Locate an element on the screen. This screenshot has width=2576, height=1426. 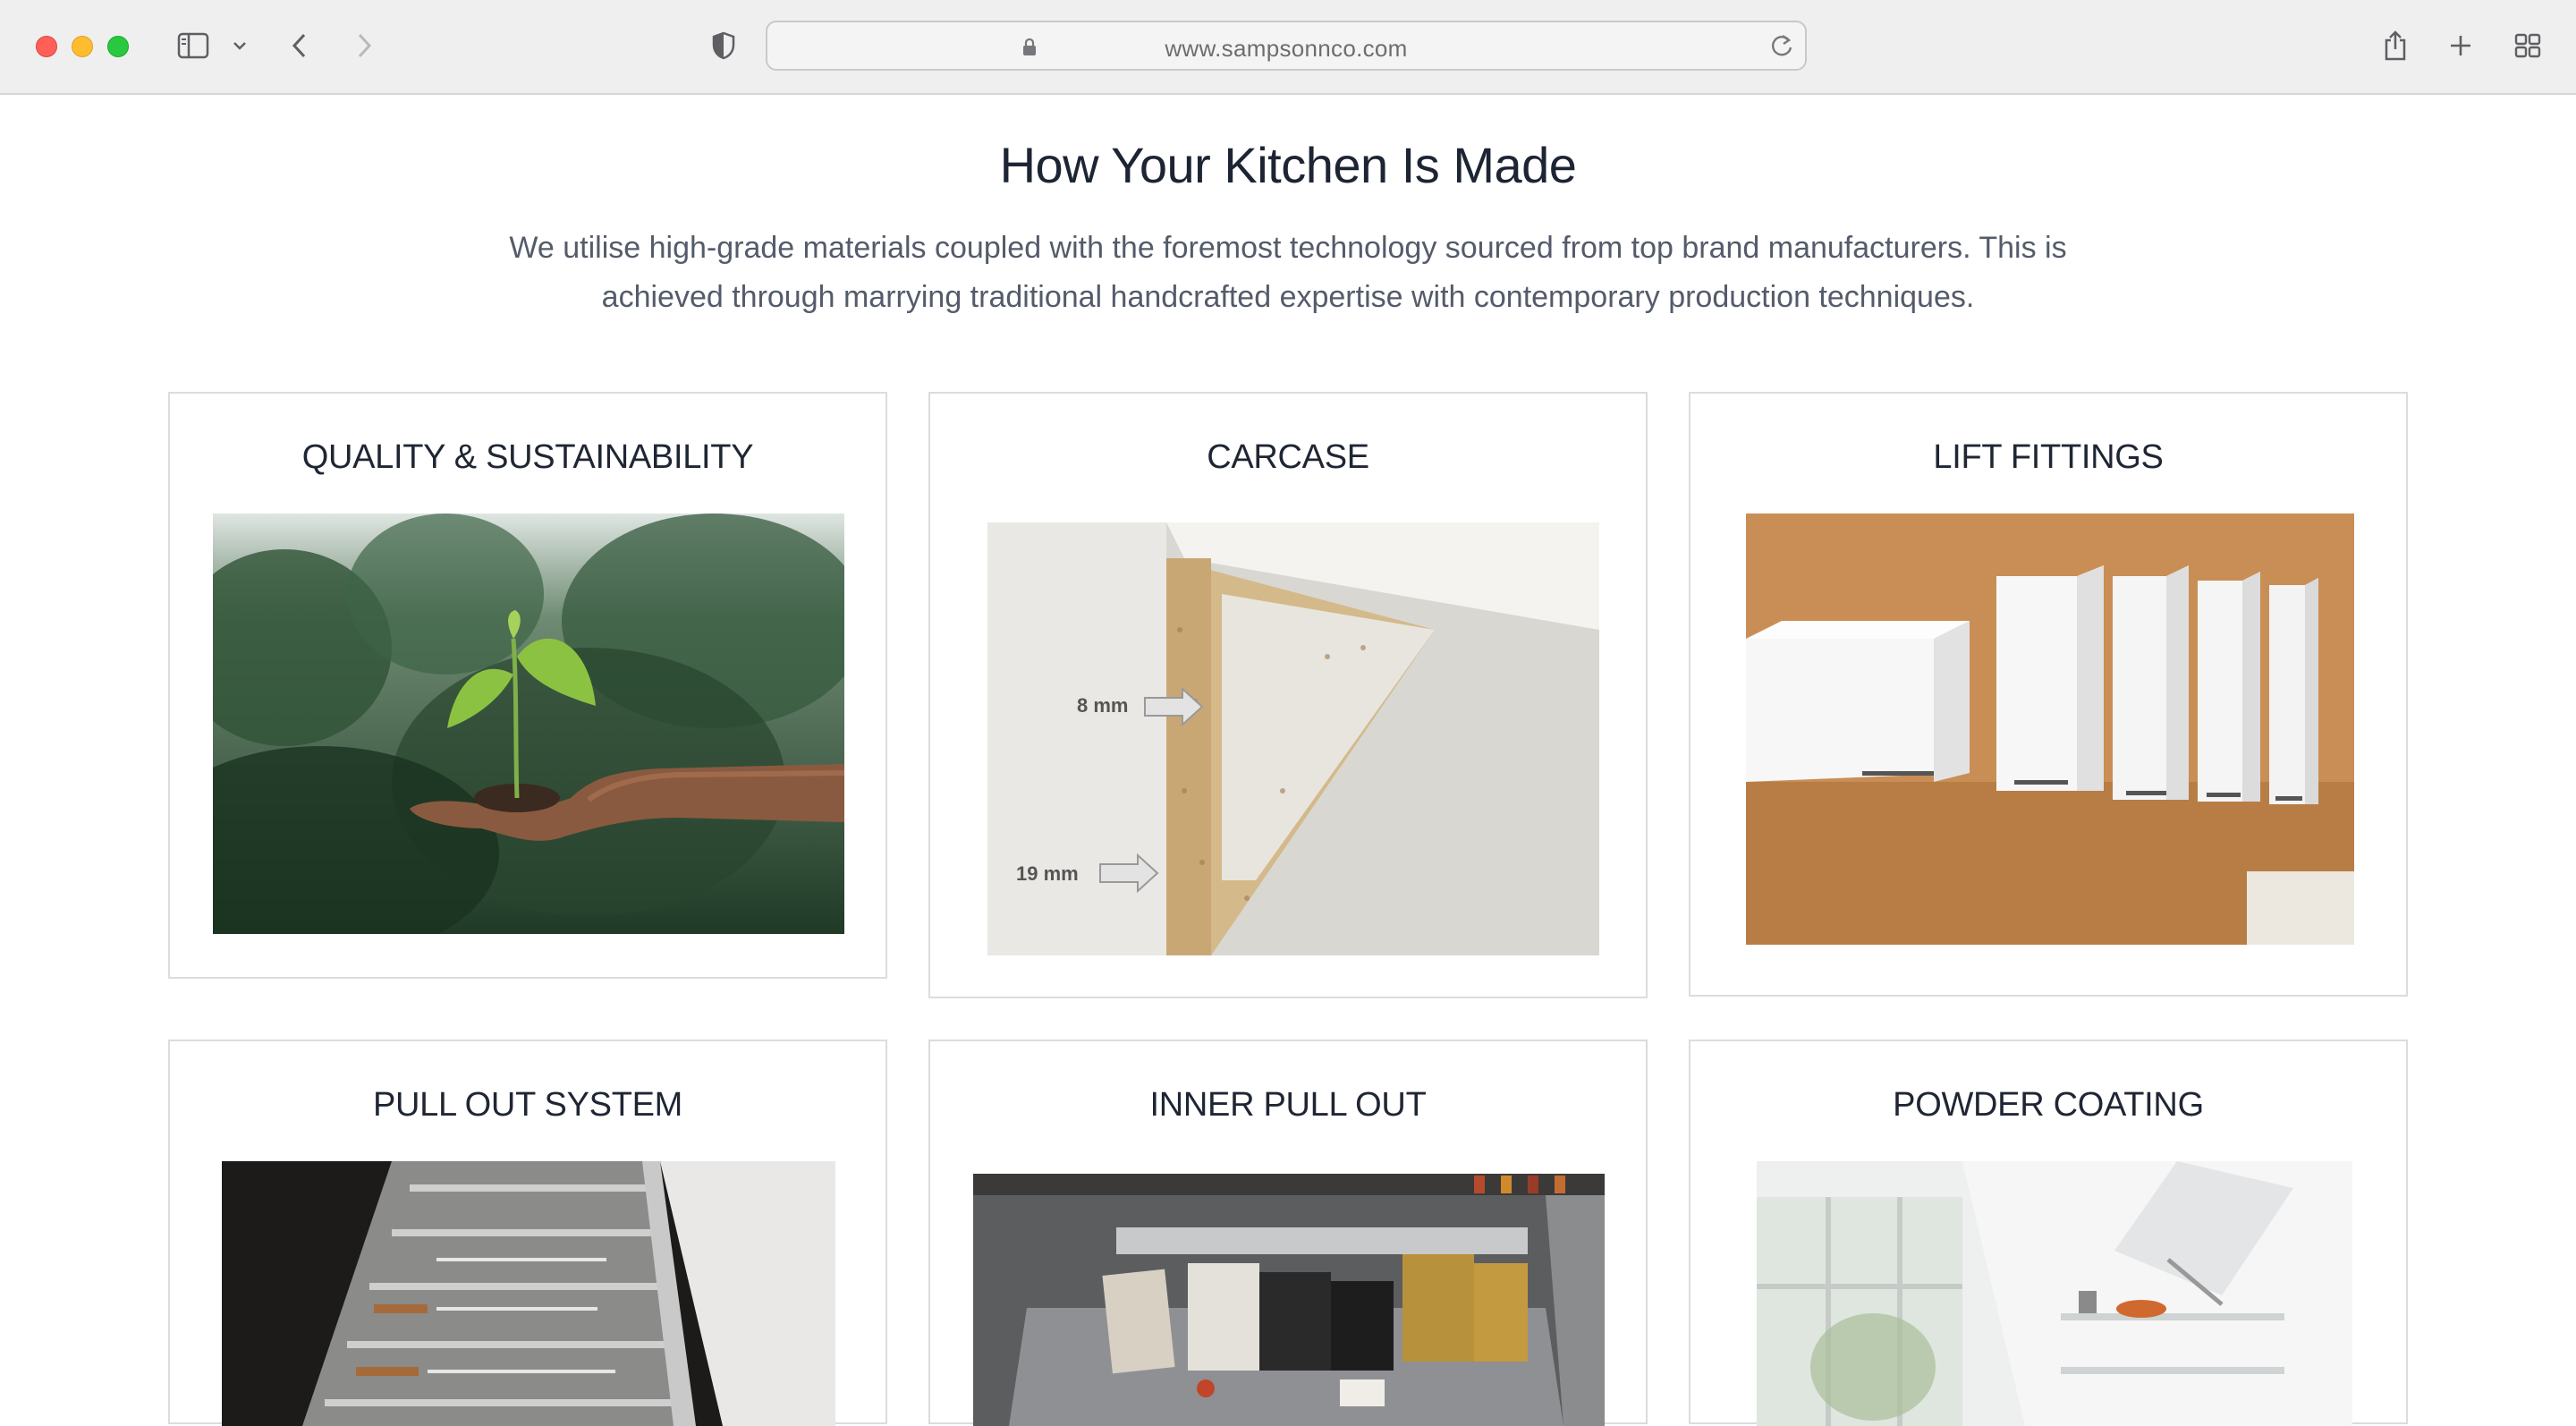
forward-button is located at coordinates (364, 46).